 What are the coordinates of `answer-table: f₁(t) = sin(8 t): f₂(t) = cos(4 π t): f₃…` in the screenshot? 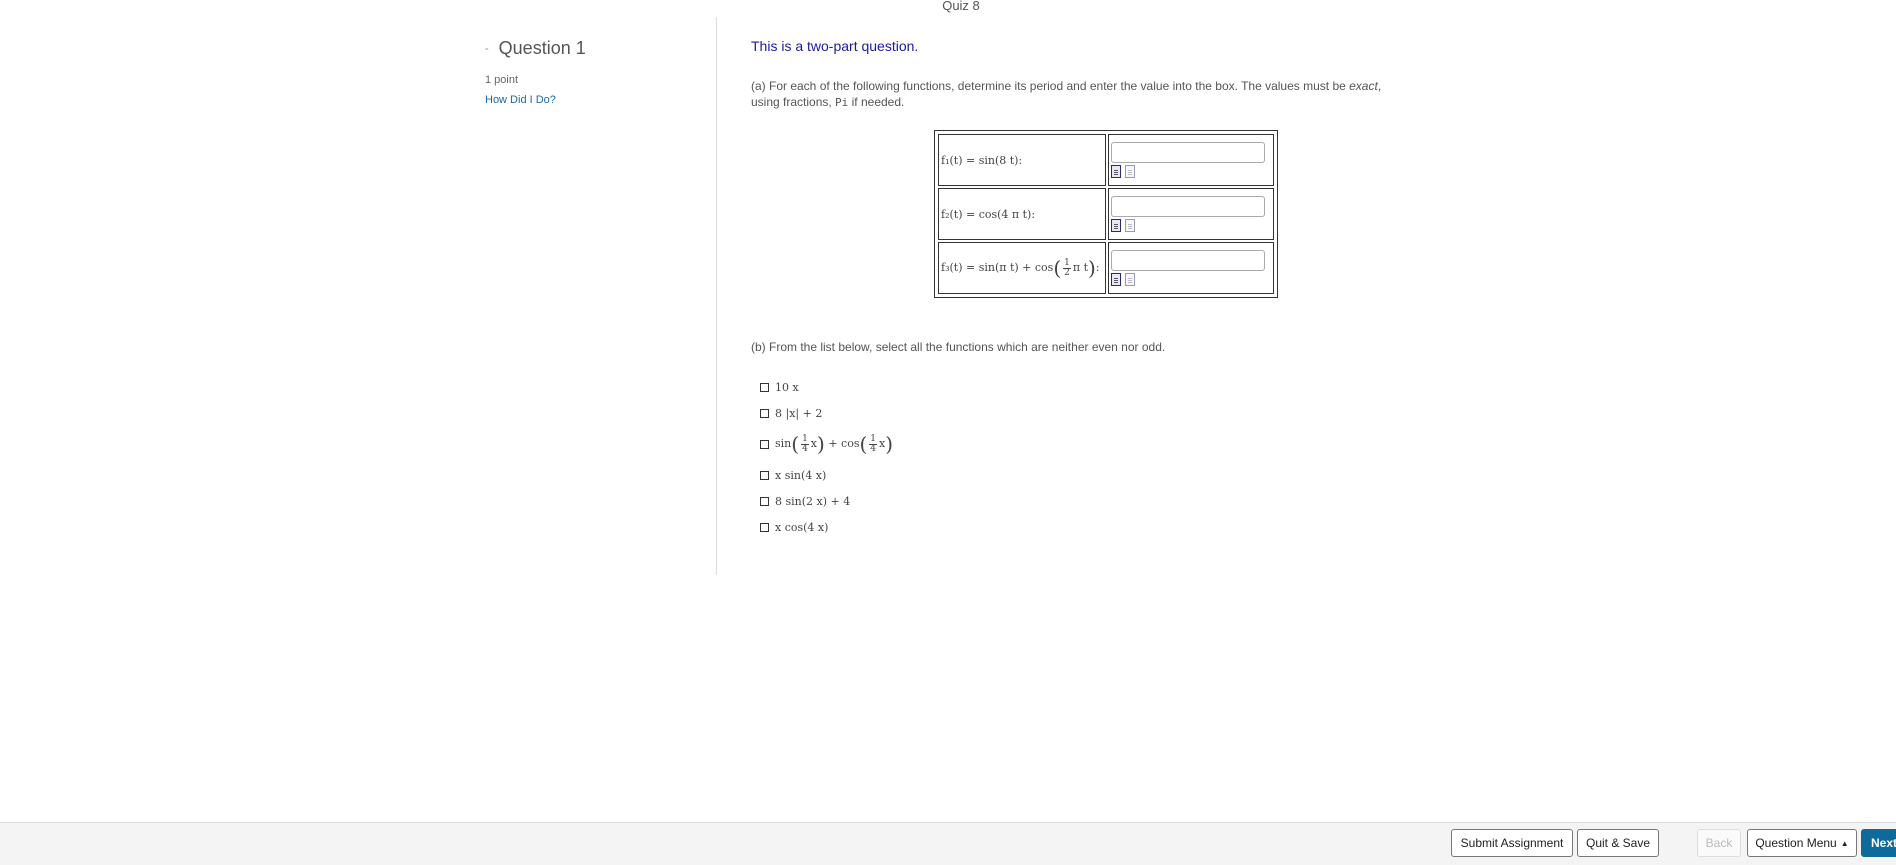 It's located at (1106, 214).